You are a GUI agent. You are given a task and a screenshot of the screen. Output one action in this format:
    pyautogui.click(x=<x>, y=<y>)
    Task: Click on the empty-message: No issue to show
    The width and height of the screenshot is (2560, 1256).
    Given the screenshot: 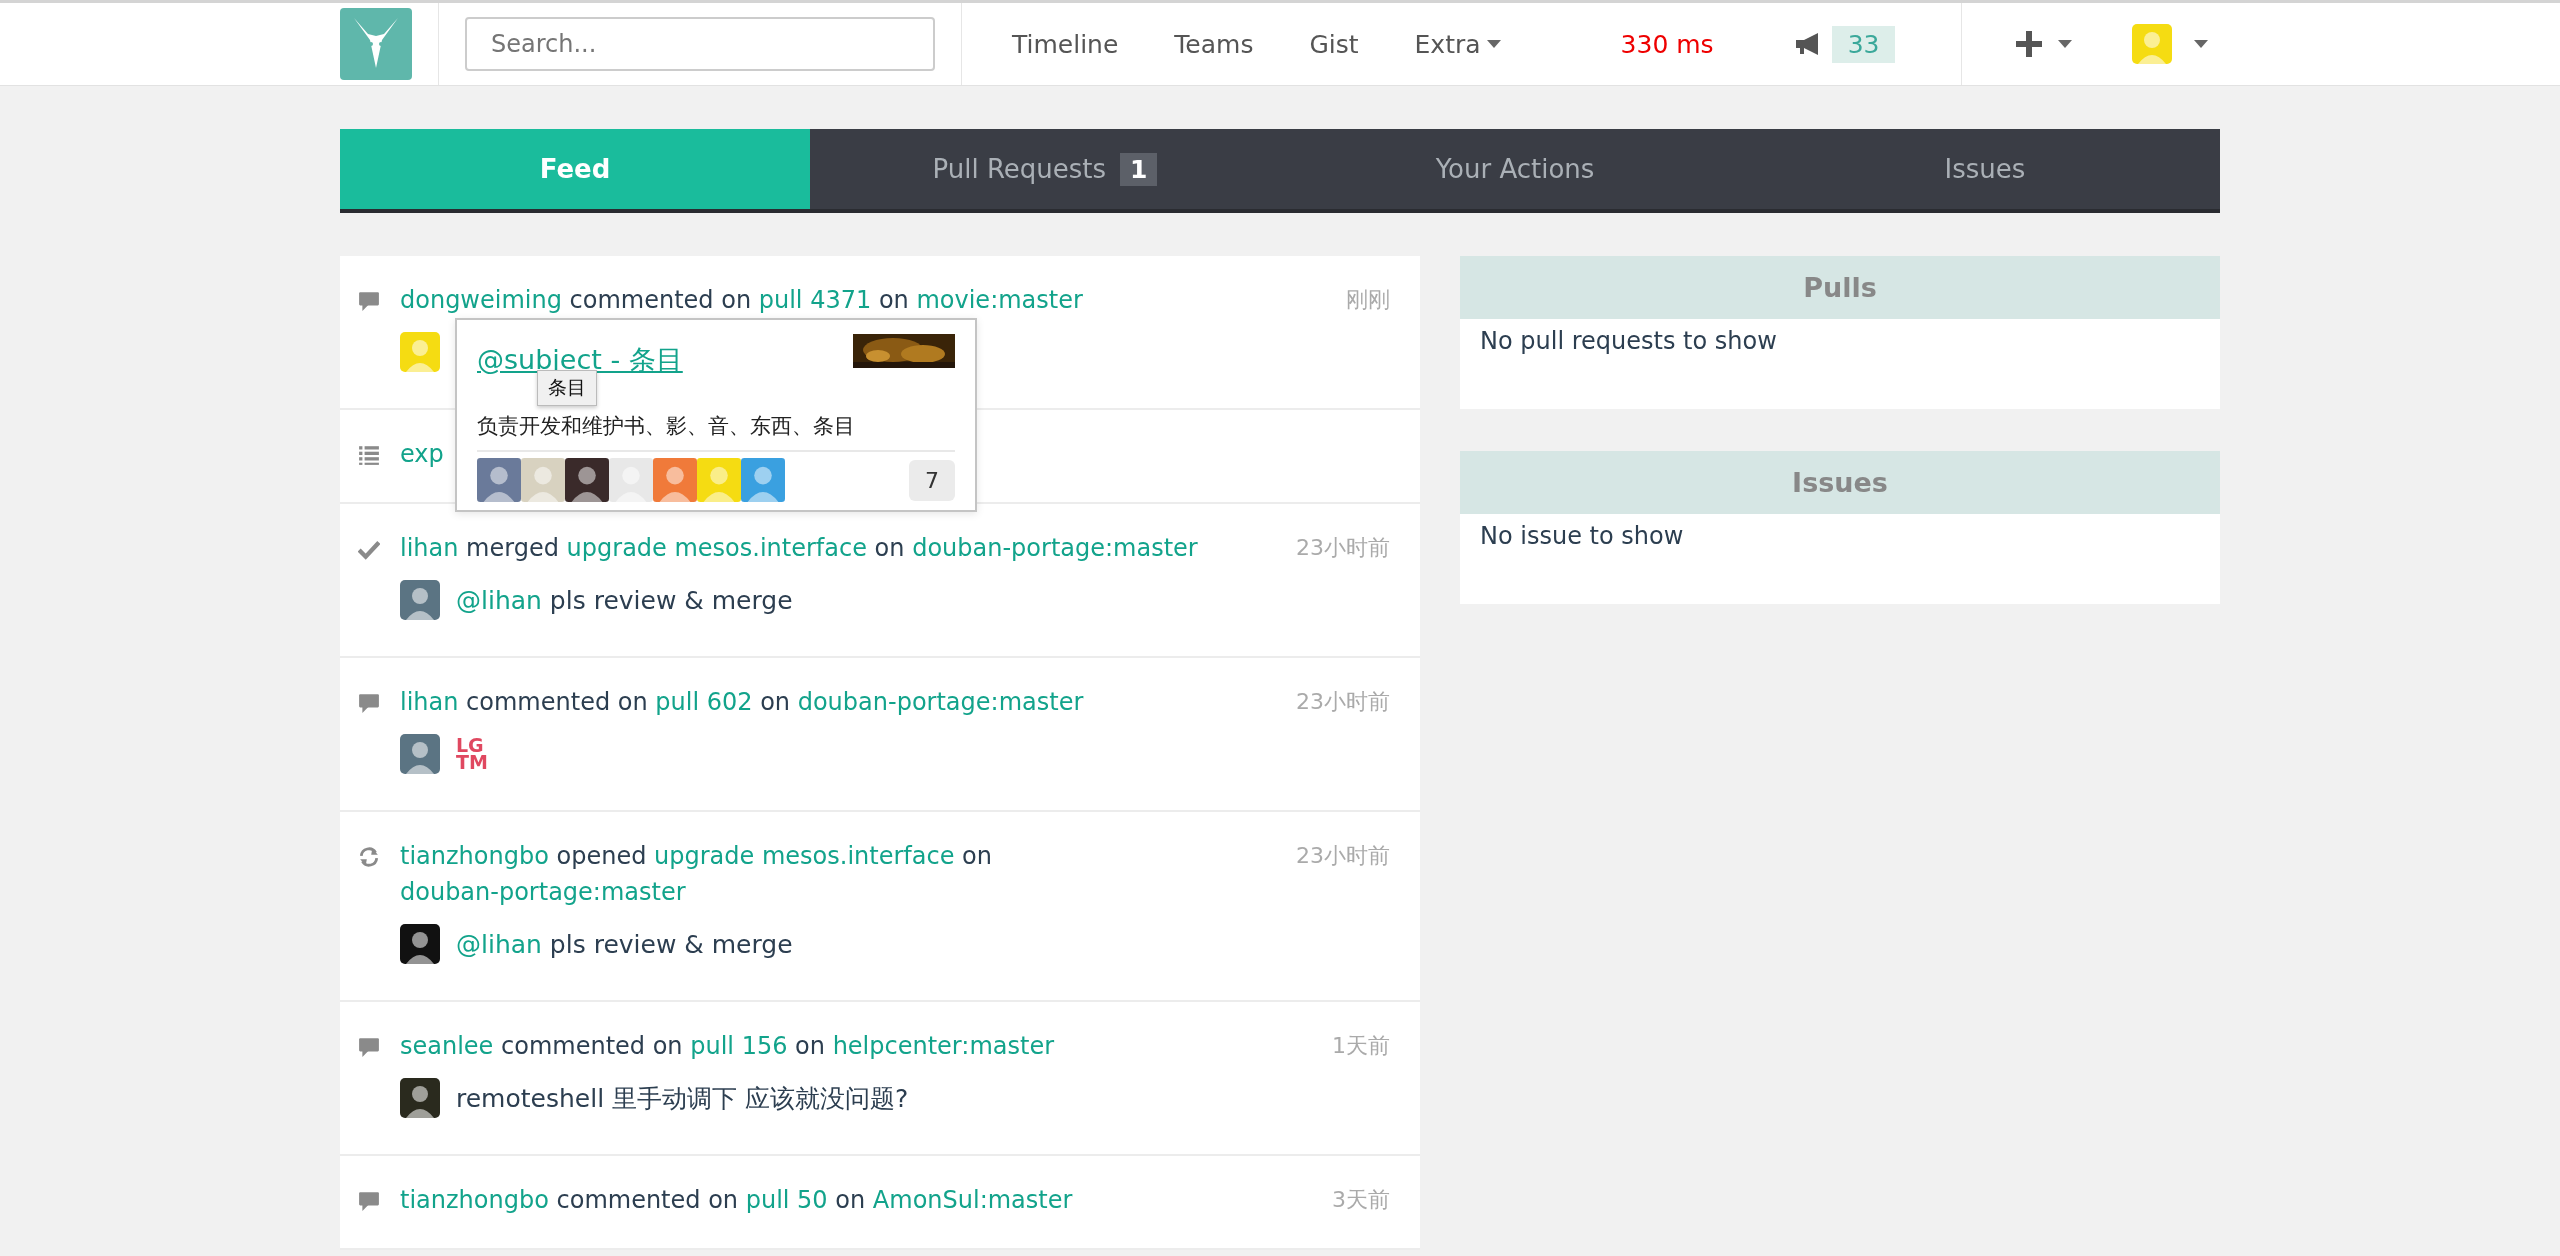 What is the action you would take?
    pyautogui.click(x=1582, y=536)
    